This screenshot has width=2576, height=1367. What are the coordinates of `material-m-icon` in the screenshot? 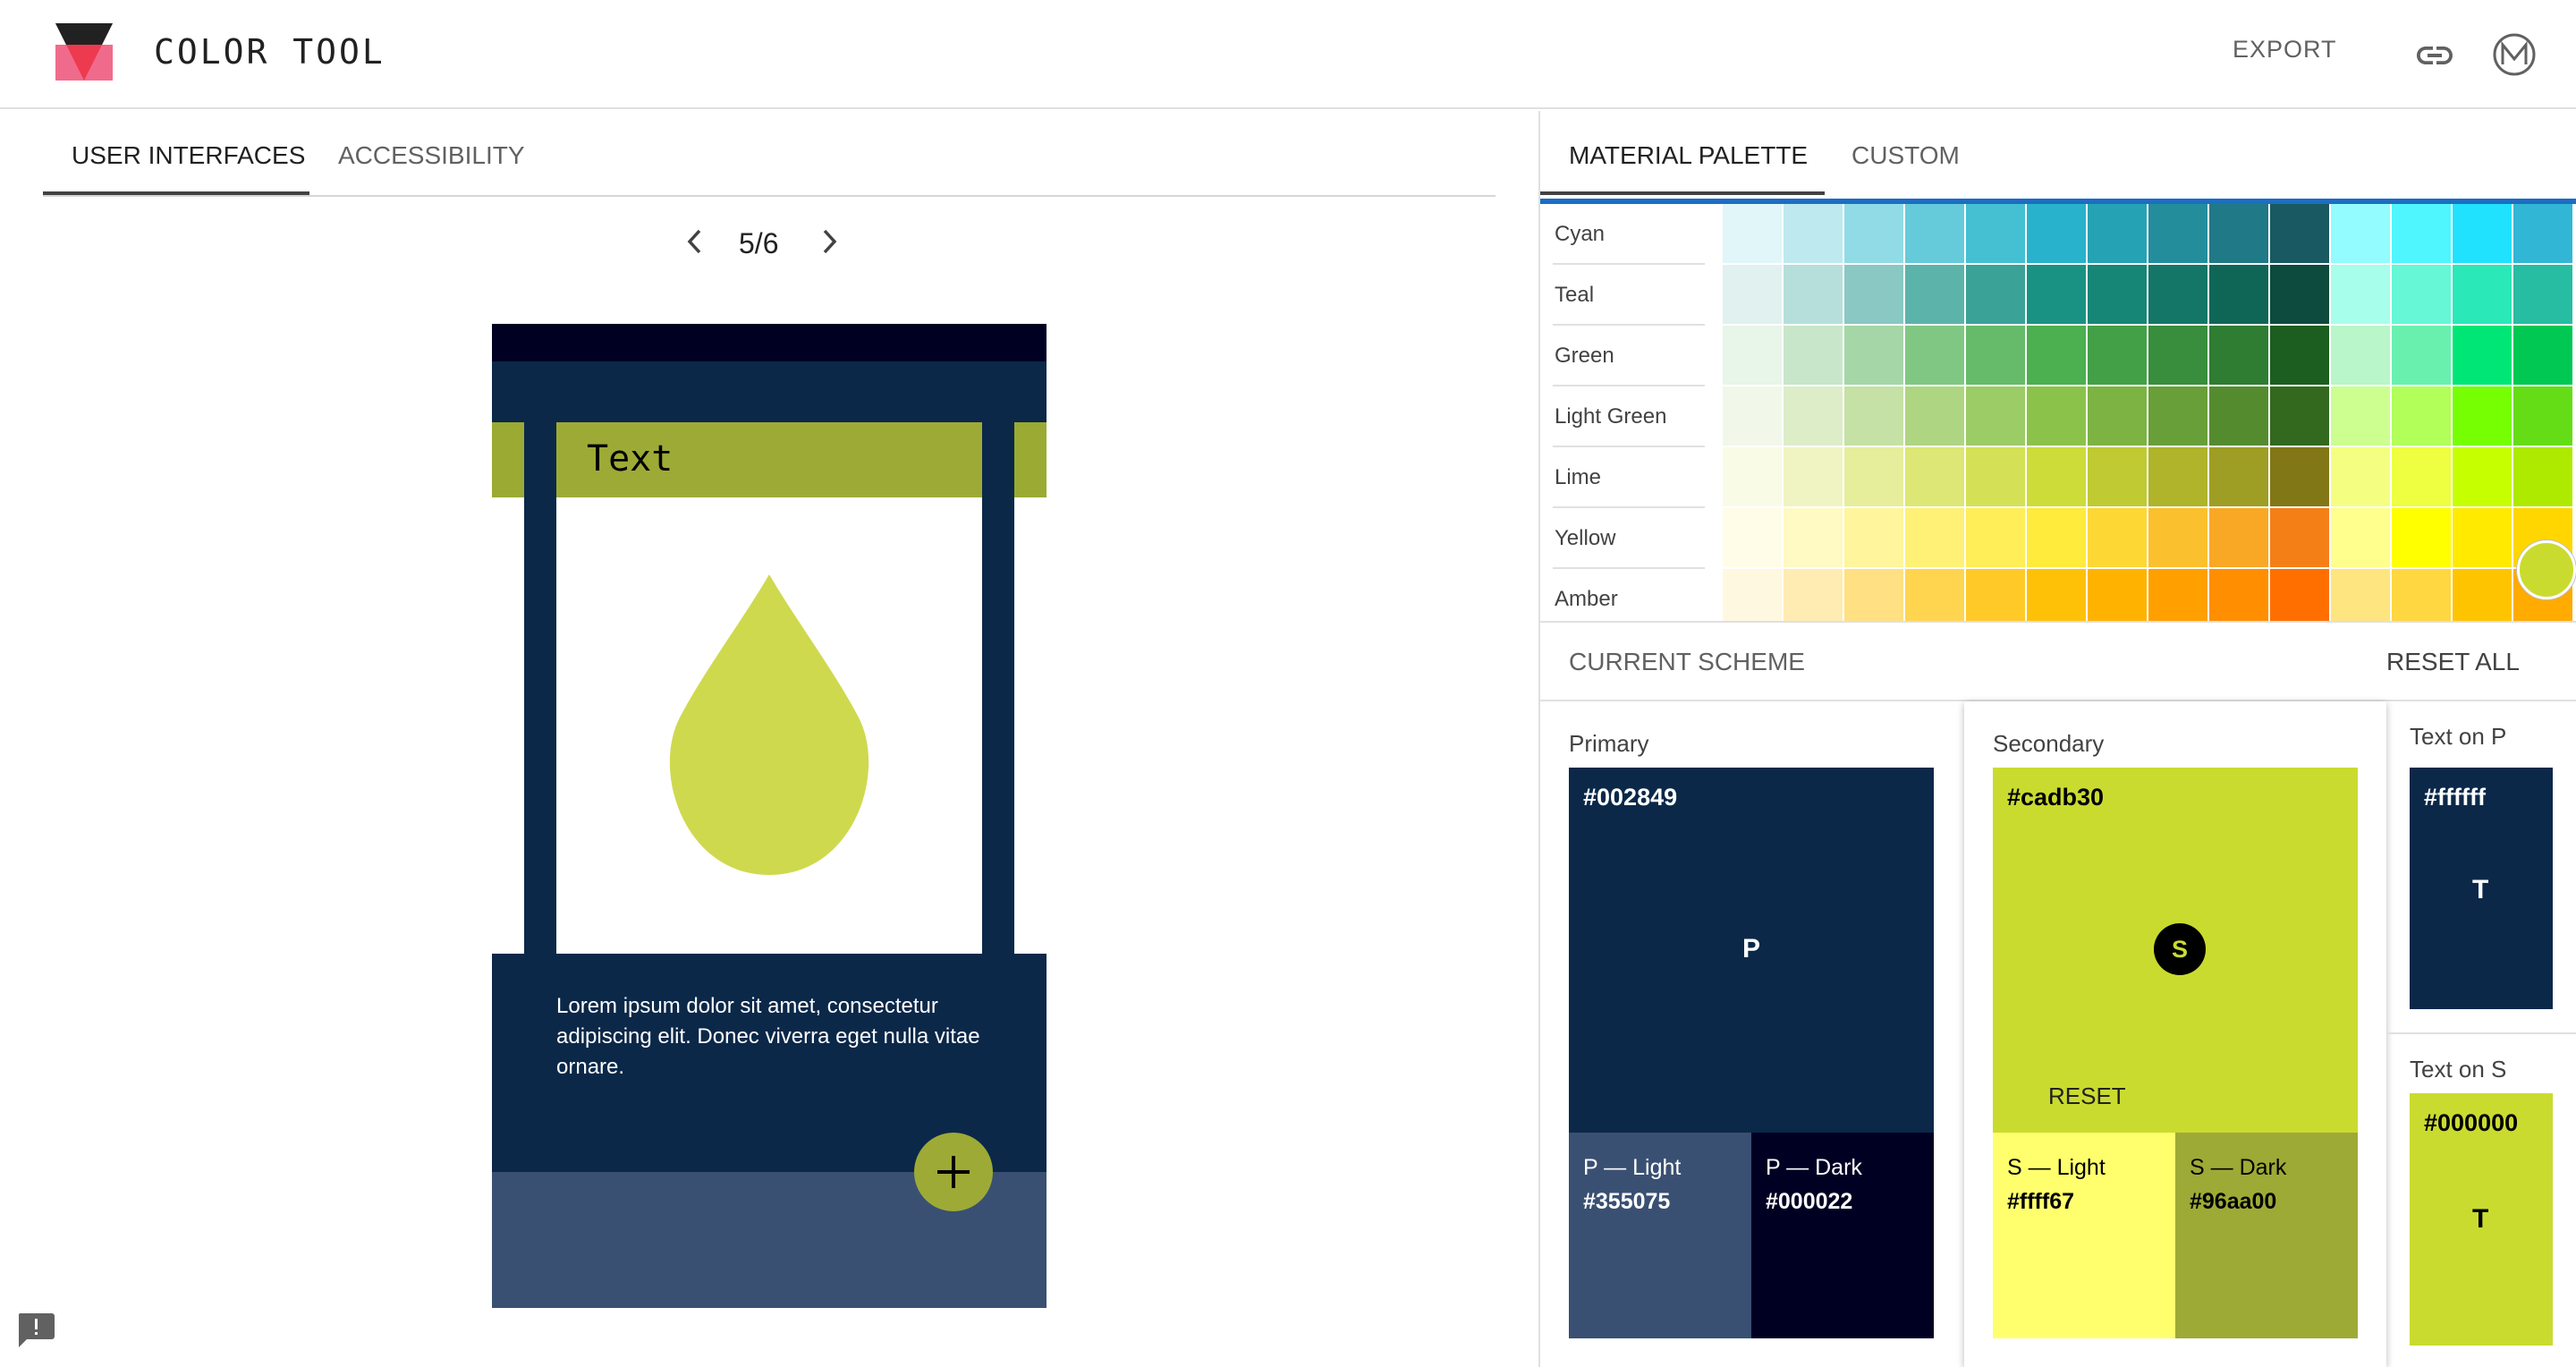 It's located at (2514, 55).